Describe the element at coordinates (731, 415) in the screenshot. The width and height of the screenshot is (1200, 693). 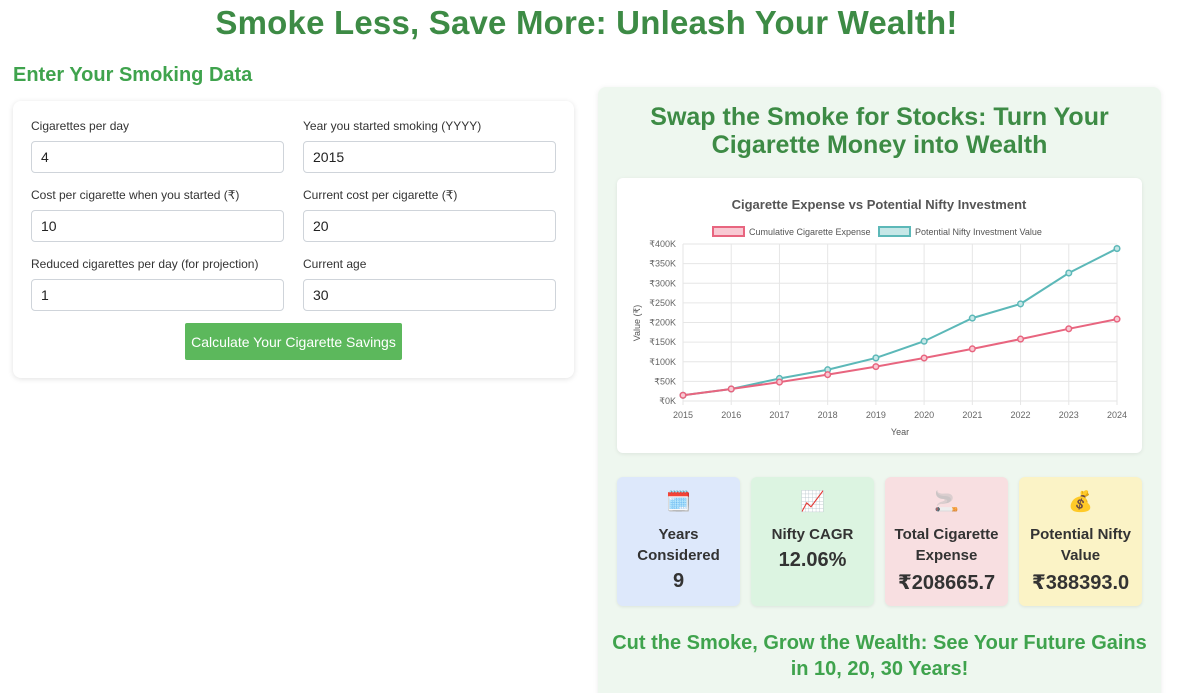
I see `x-tick-label: 2016` at that location.